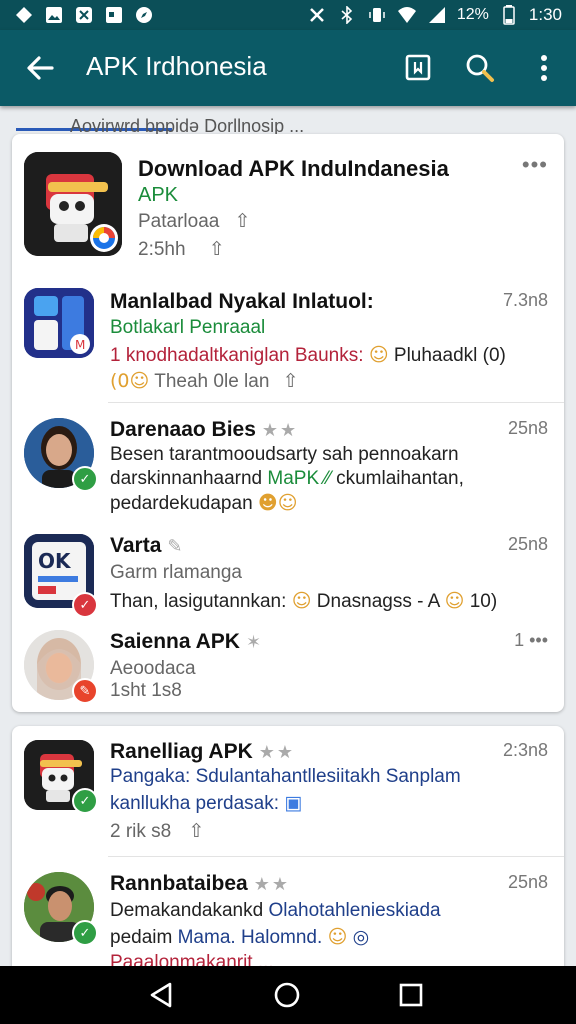 Image resolution: width=576 pixels, height=1024 pixels. I want to click on item-line2-link: Mama. Halomnd., so click(250, 937).